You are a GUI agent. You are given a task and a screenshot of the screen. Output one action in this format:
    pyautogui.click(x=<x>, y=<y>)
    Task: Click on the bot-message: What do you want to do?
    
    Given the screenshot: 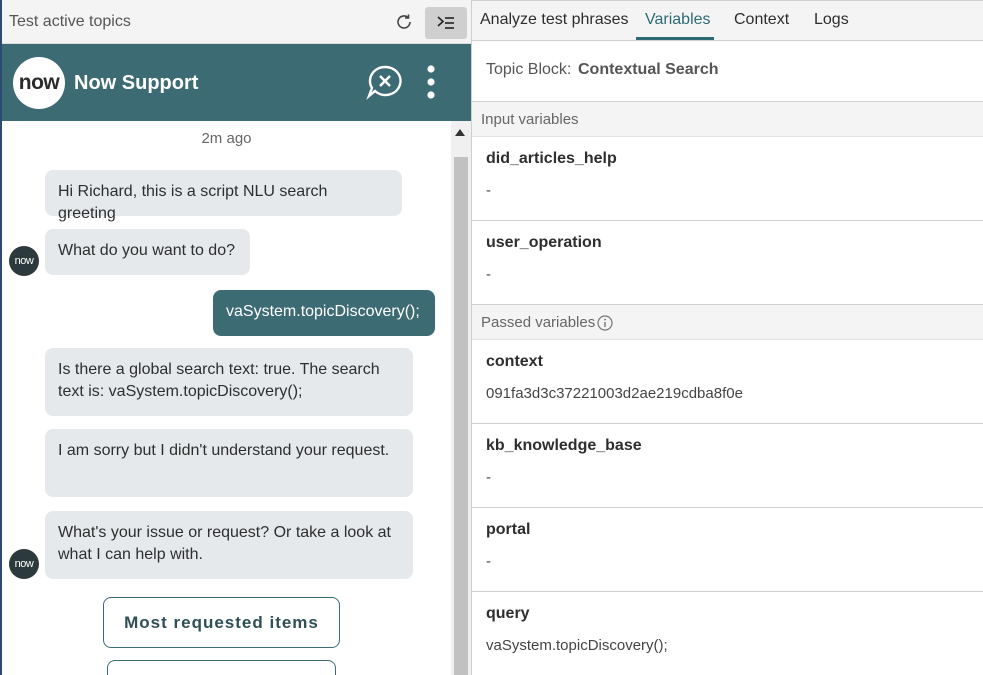 What is the action you would take?
    pyautogui.click(x=147, y=252)
    